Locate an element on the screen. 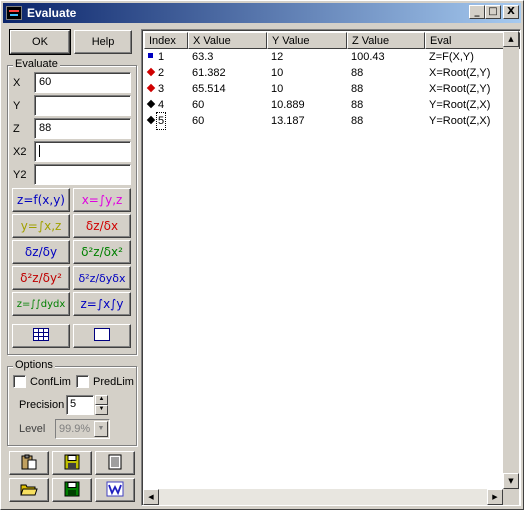 The image size is (524, 510). clipboard-icon is located at coordinates (29, 463).